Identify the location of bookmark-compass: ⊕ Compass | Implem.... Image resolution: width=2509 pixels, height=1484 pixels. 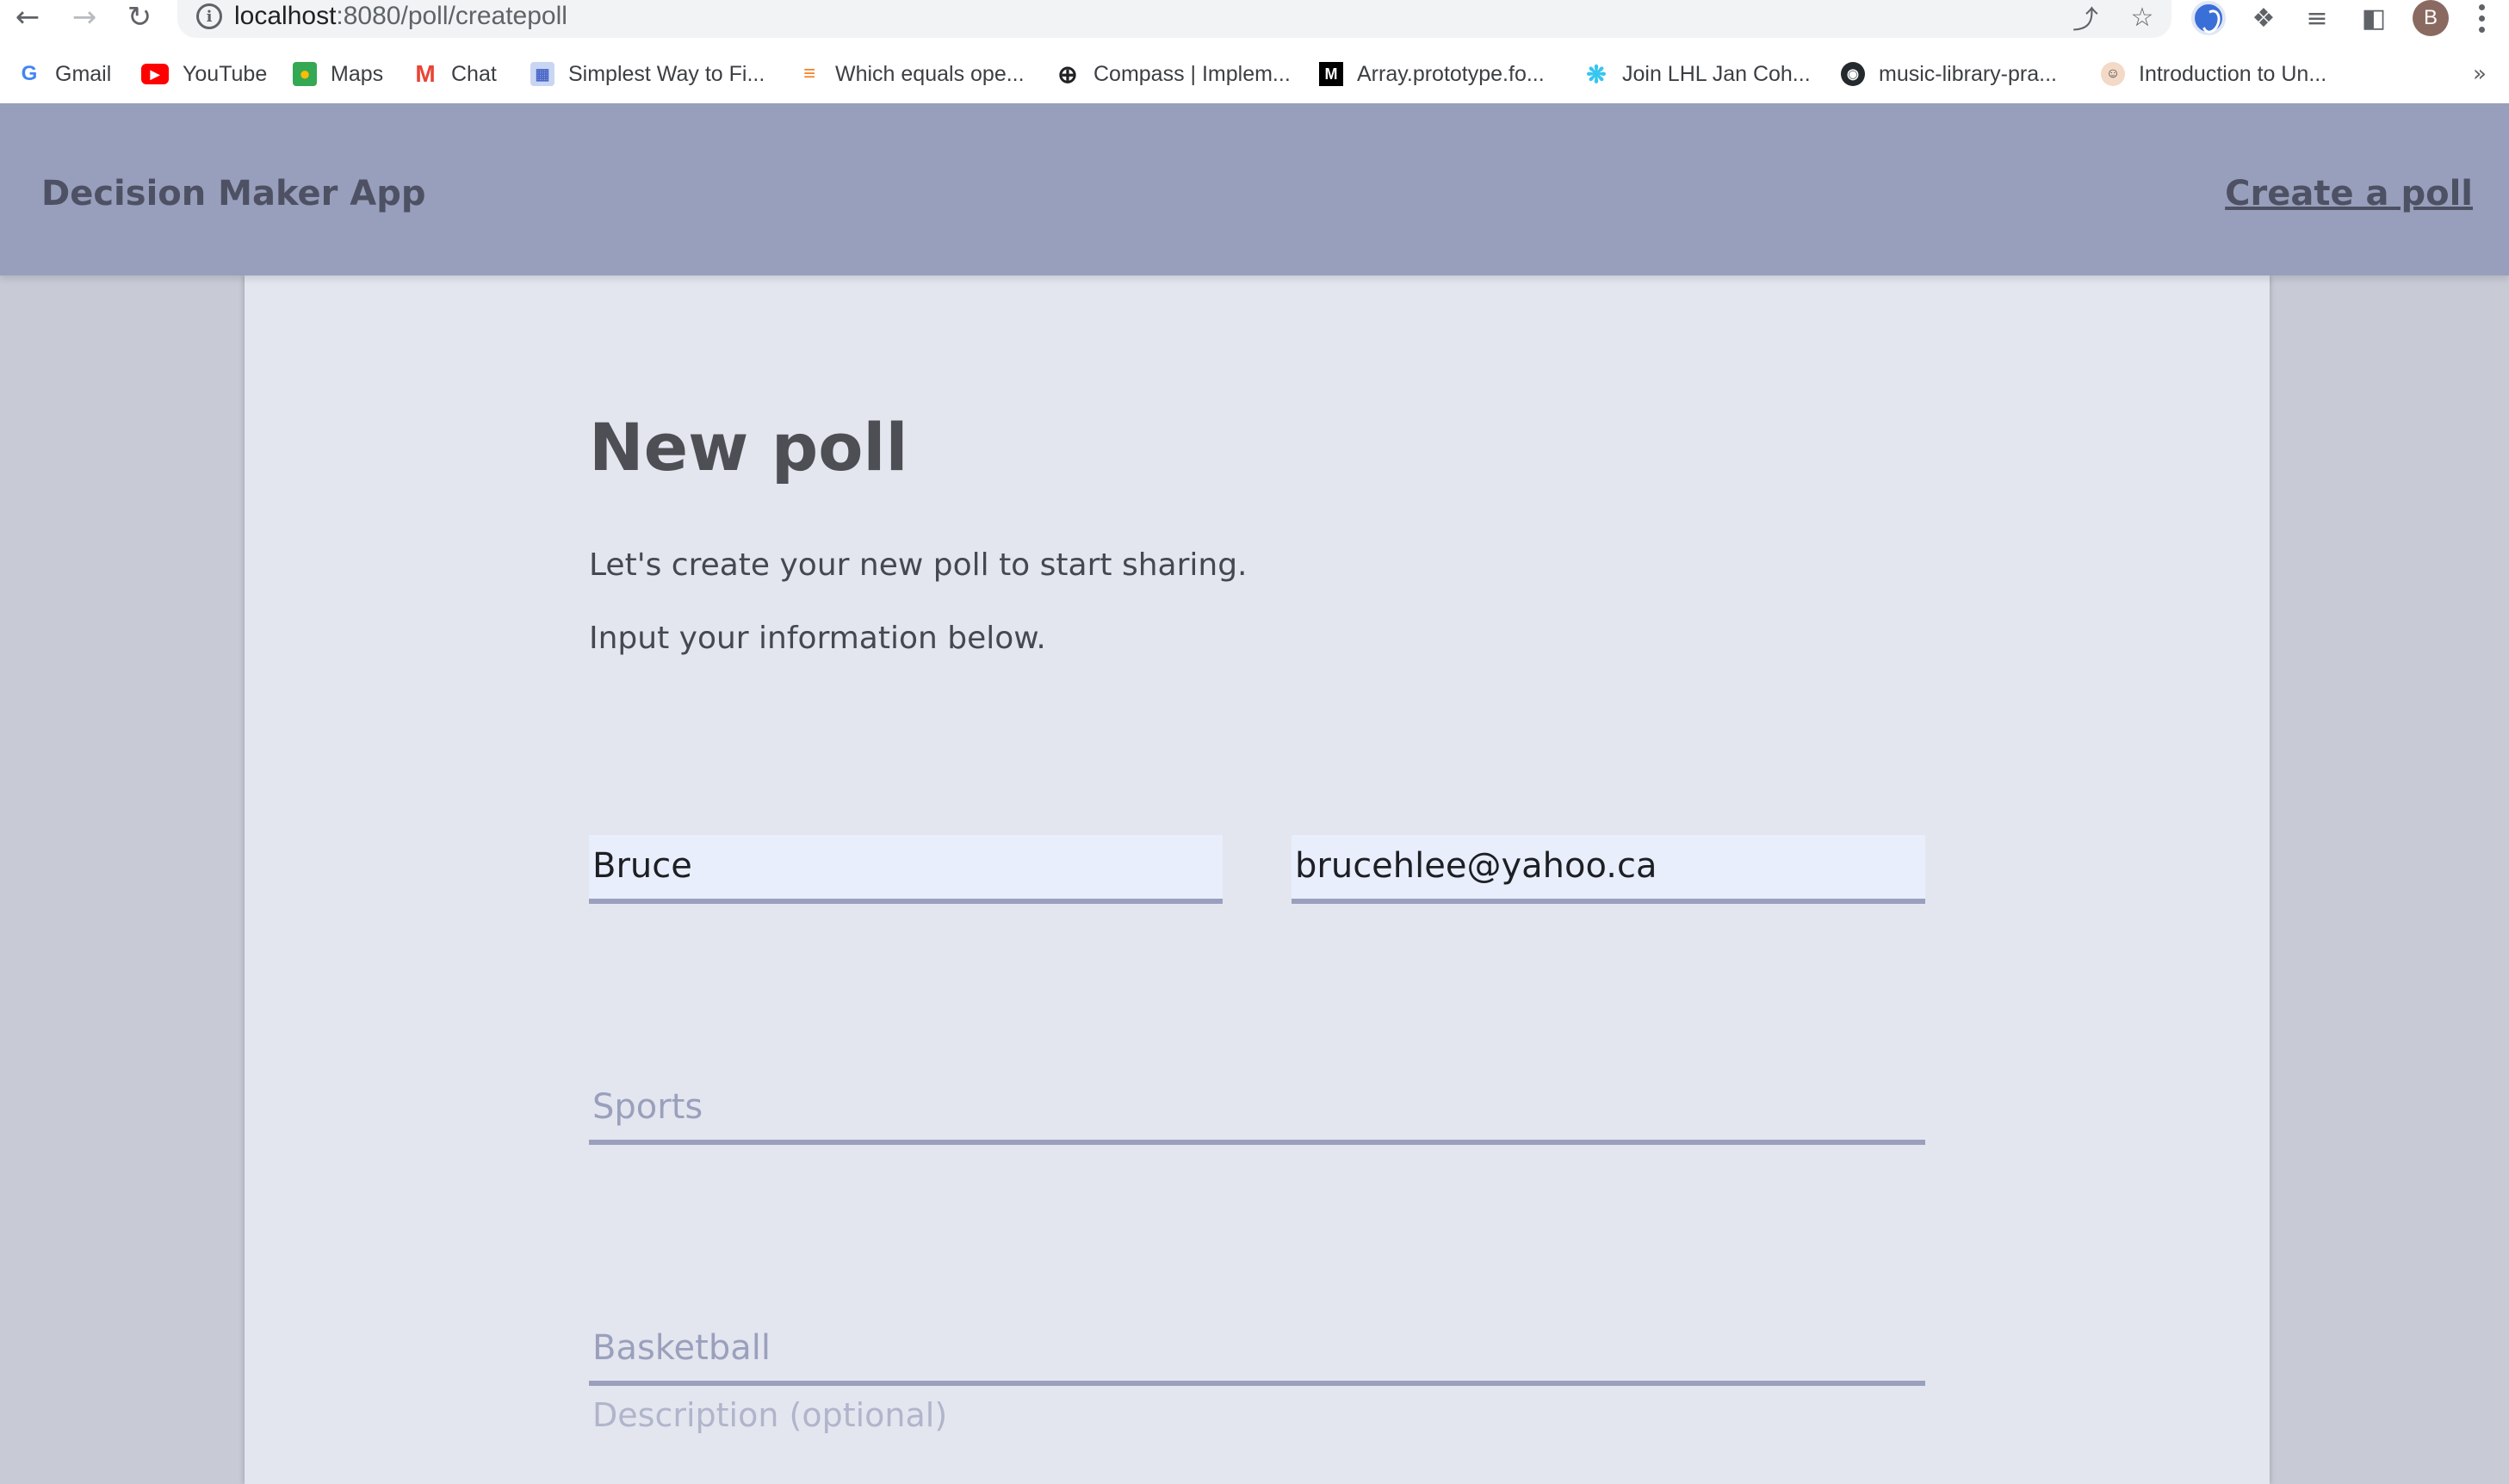
(1173, 74).